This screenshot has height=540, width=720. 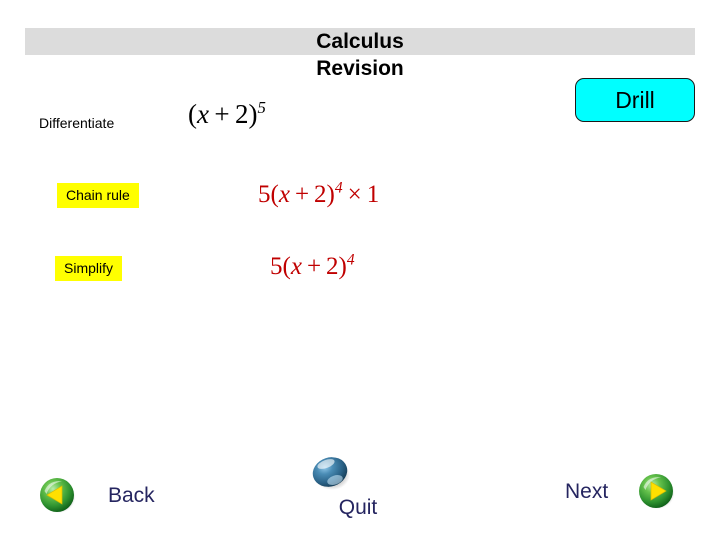 I want to click on back-button: Back, so click(x=118, y=507).